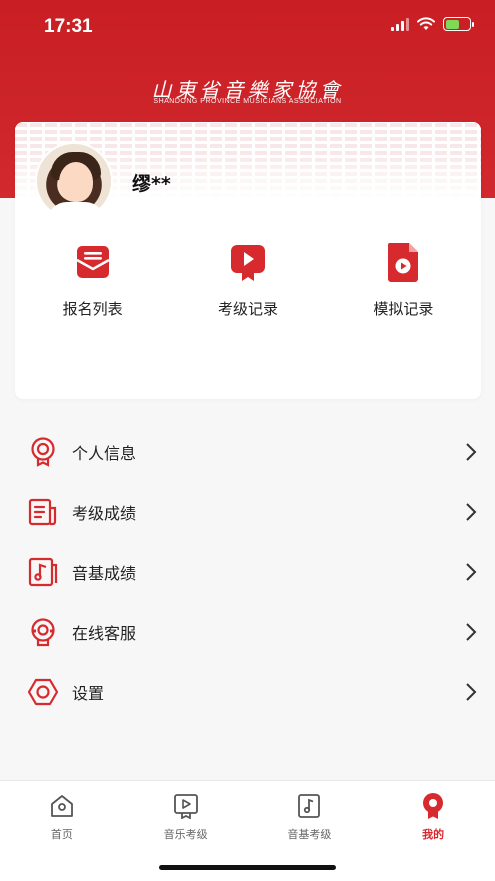 This screenshot has height=881, width=495. What do you see at coordinates (74, 182) in the screenshot?
I see `avatar` at bounding box center [74, 182].